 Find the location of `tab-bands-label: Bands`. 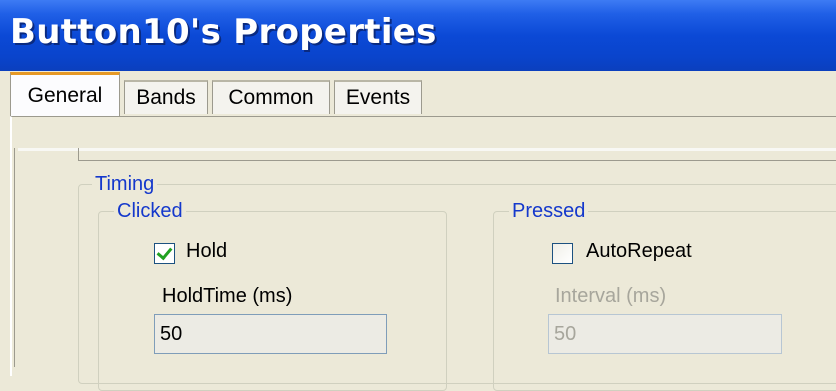

tab-bands-label: Bands is located at coordinates (166, 97).